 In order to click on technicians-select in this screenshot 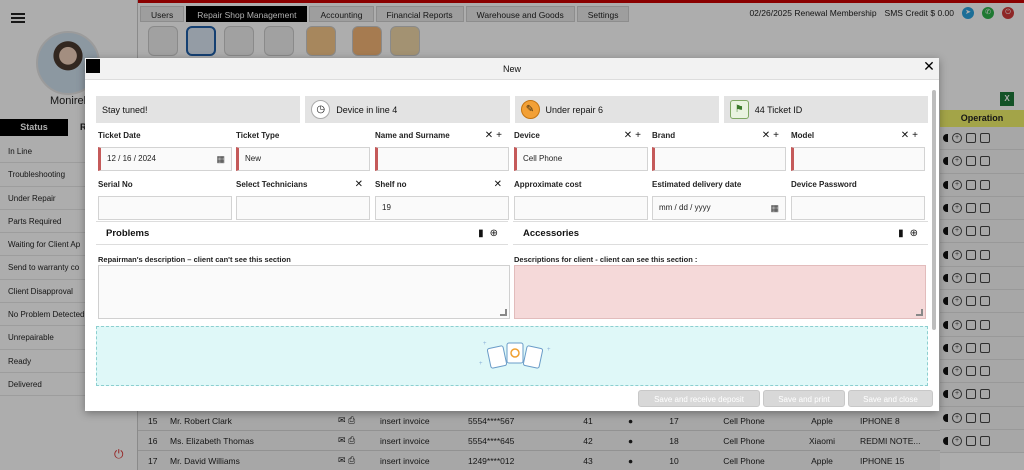, I will do `click(303, 208)`.